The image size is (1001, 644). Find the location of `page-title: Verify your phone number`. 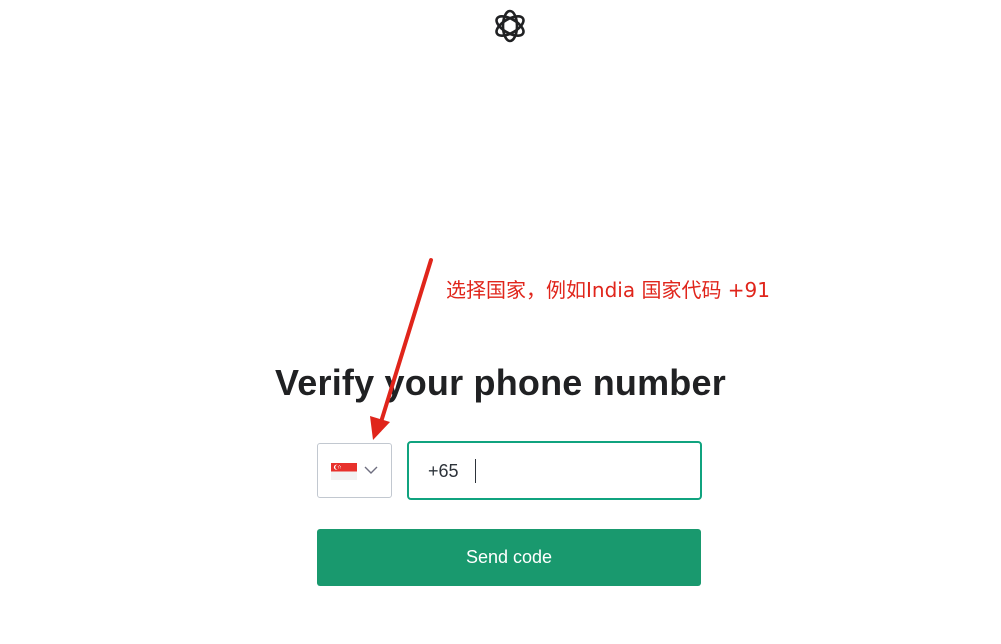

page-title: Verify your phone number is located at coordinates (500, 382).